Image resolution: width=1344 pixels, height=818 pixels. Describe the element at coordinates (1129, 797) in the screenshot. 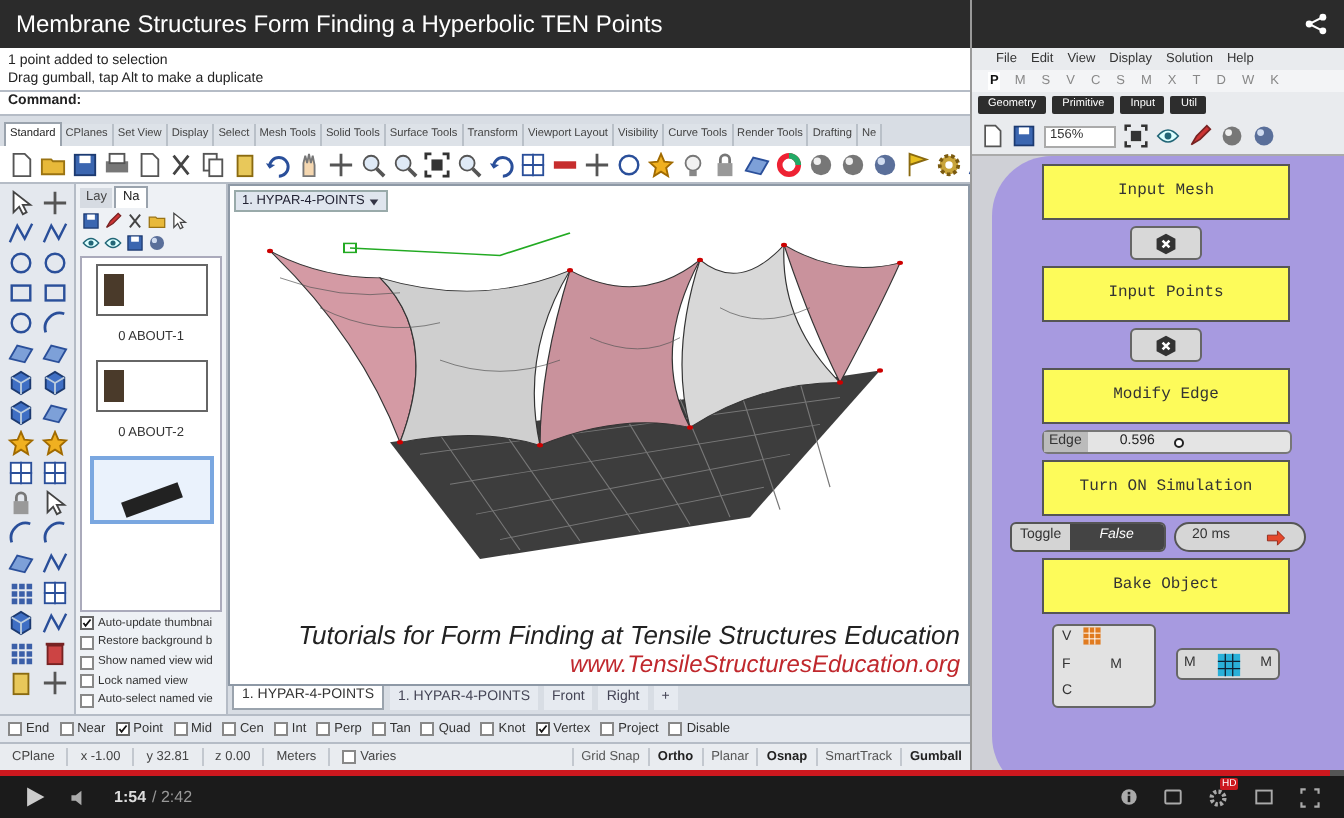

I see `info-icon` at that location.